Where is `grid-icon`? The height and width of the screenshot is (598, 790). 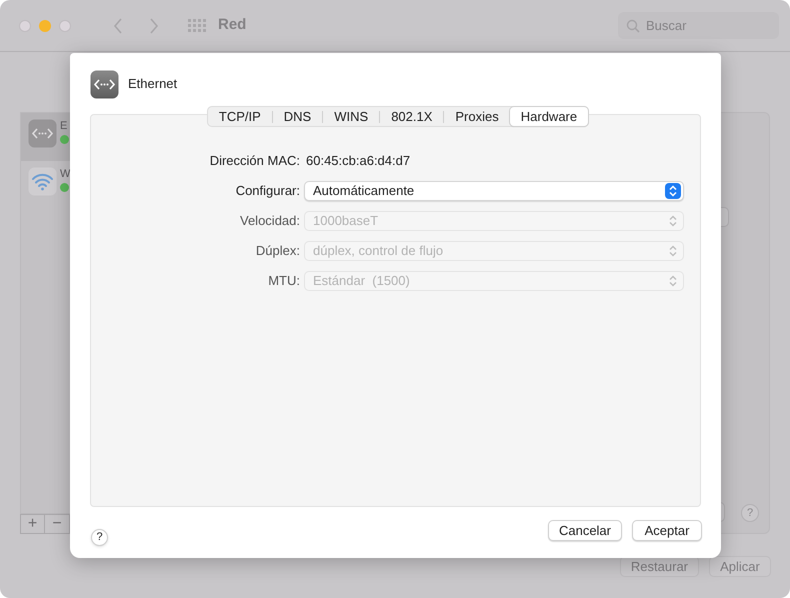 grid-icon is located at coordinates (197, 25).